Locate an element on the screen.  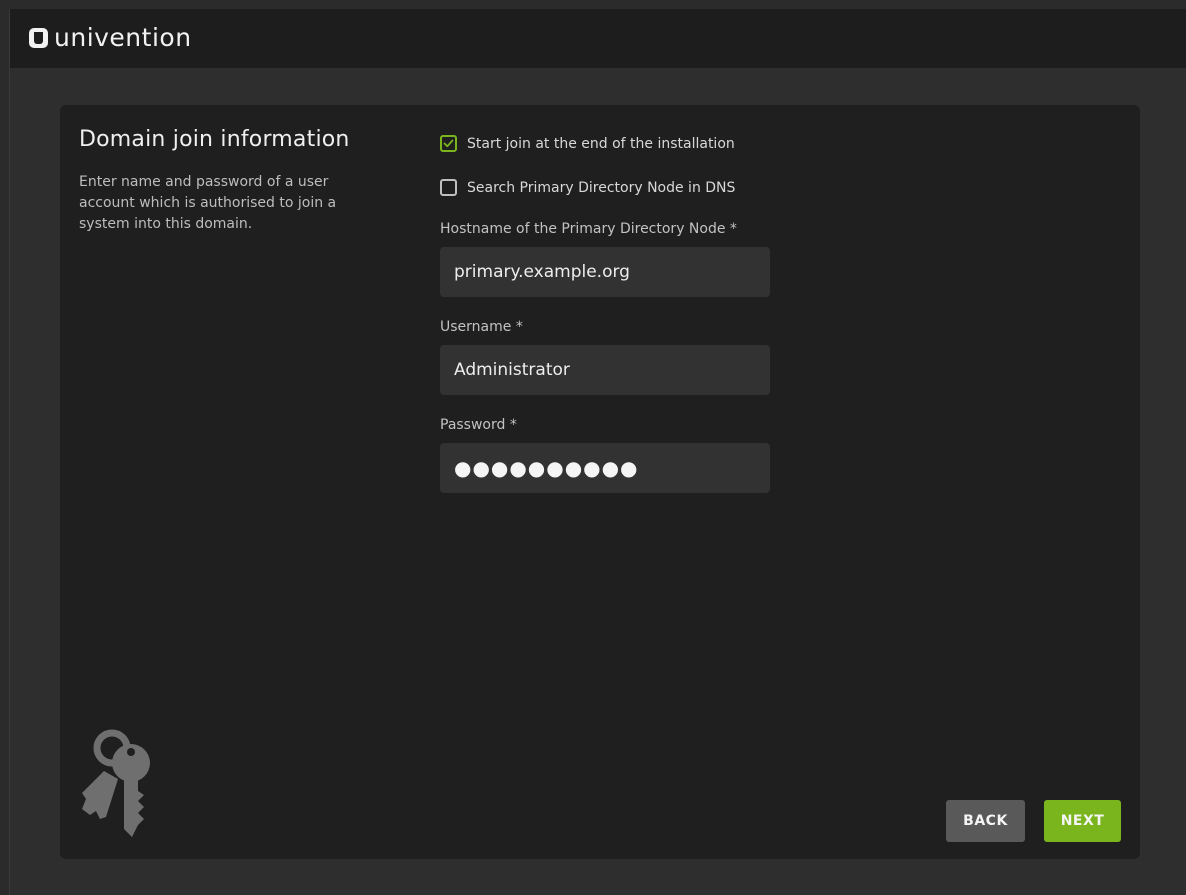
univention-logo-icon is located at coordinates (38, 38).